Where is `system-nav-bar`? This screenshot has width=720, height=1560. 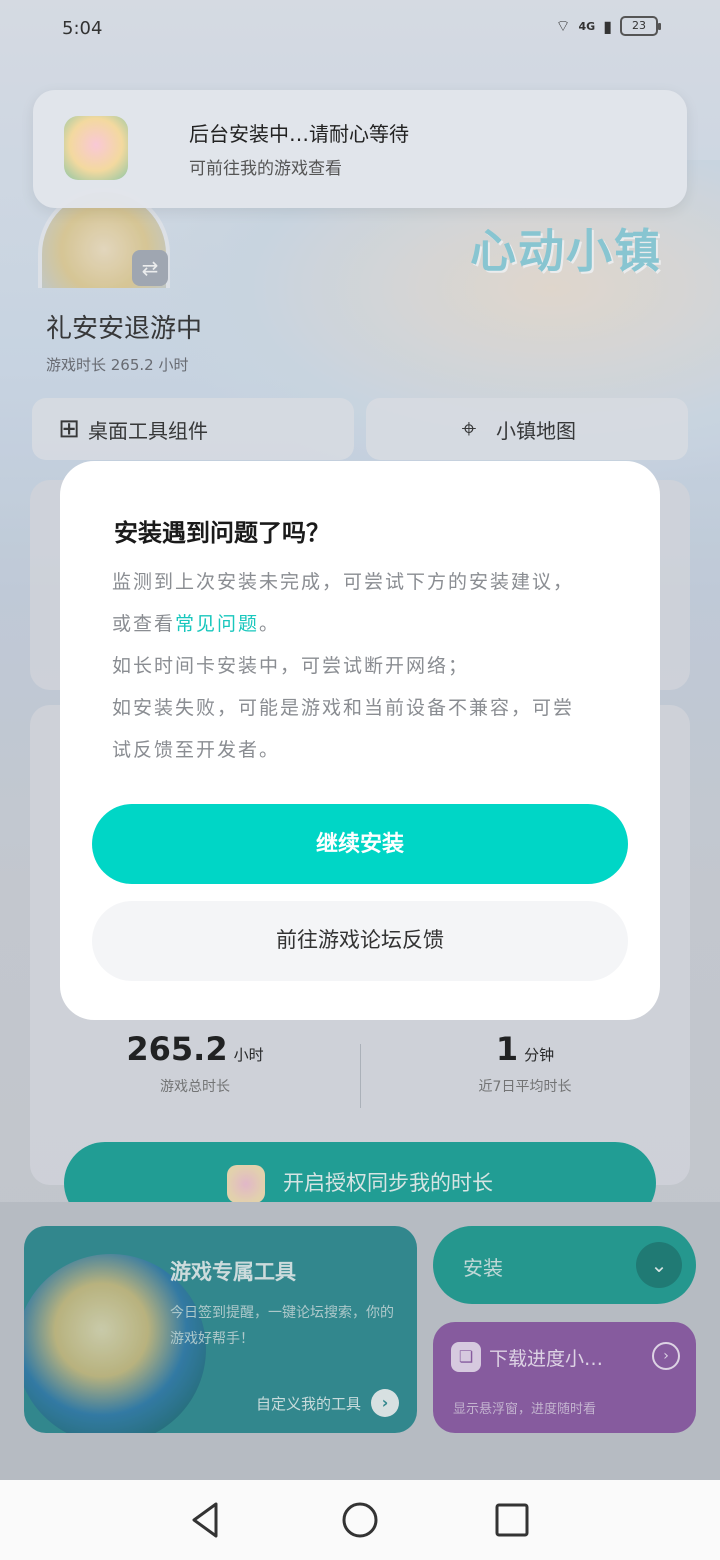
system-nav-bar is located at coordinates (360, 1520).